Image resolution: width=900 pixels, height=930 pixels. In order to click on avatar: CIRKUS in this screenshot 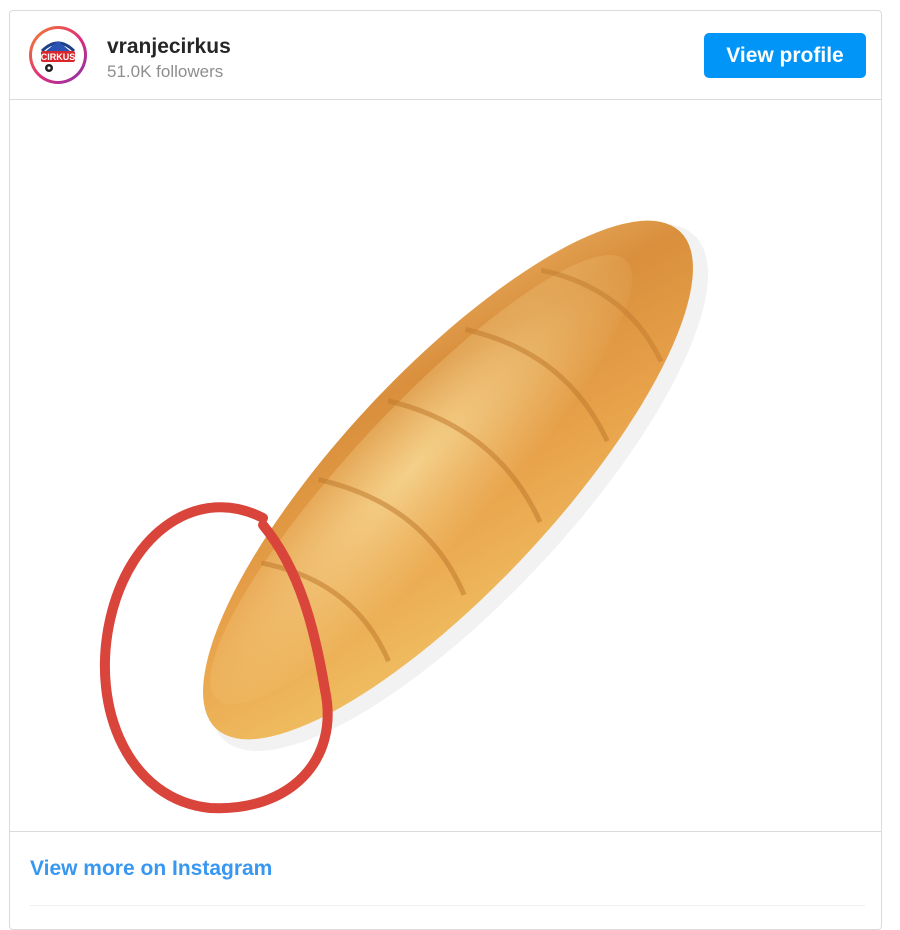, I will do `click(58, 55)`.